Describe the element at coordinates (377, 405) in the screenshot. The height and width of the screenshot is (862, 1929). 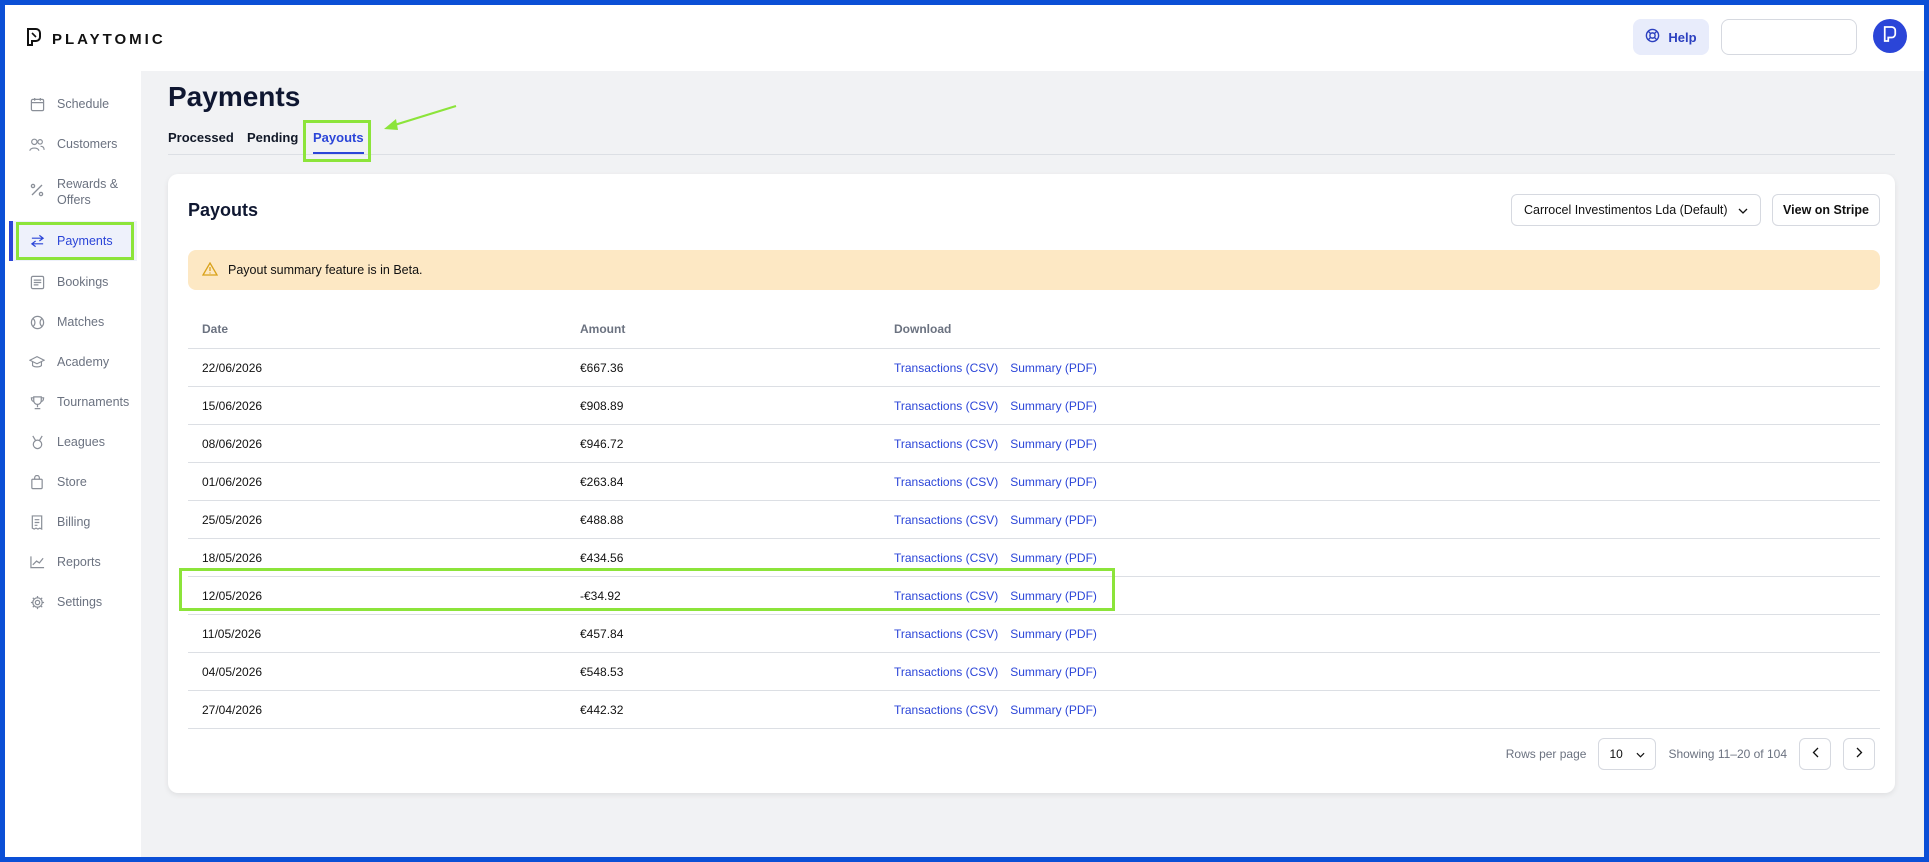
I see `cell-date: 15/06/2026` at that location.